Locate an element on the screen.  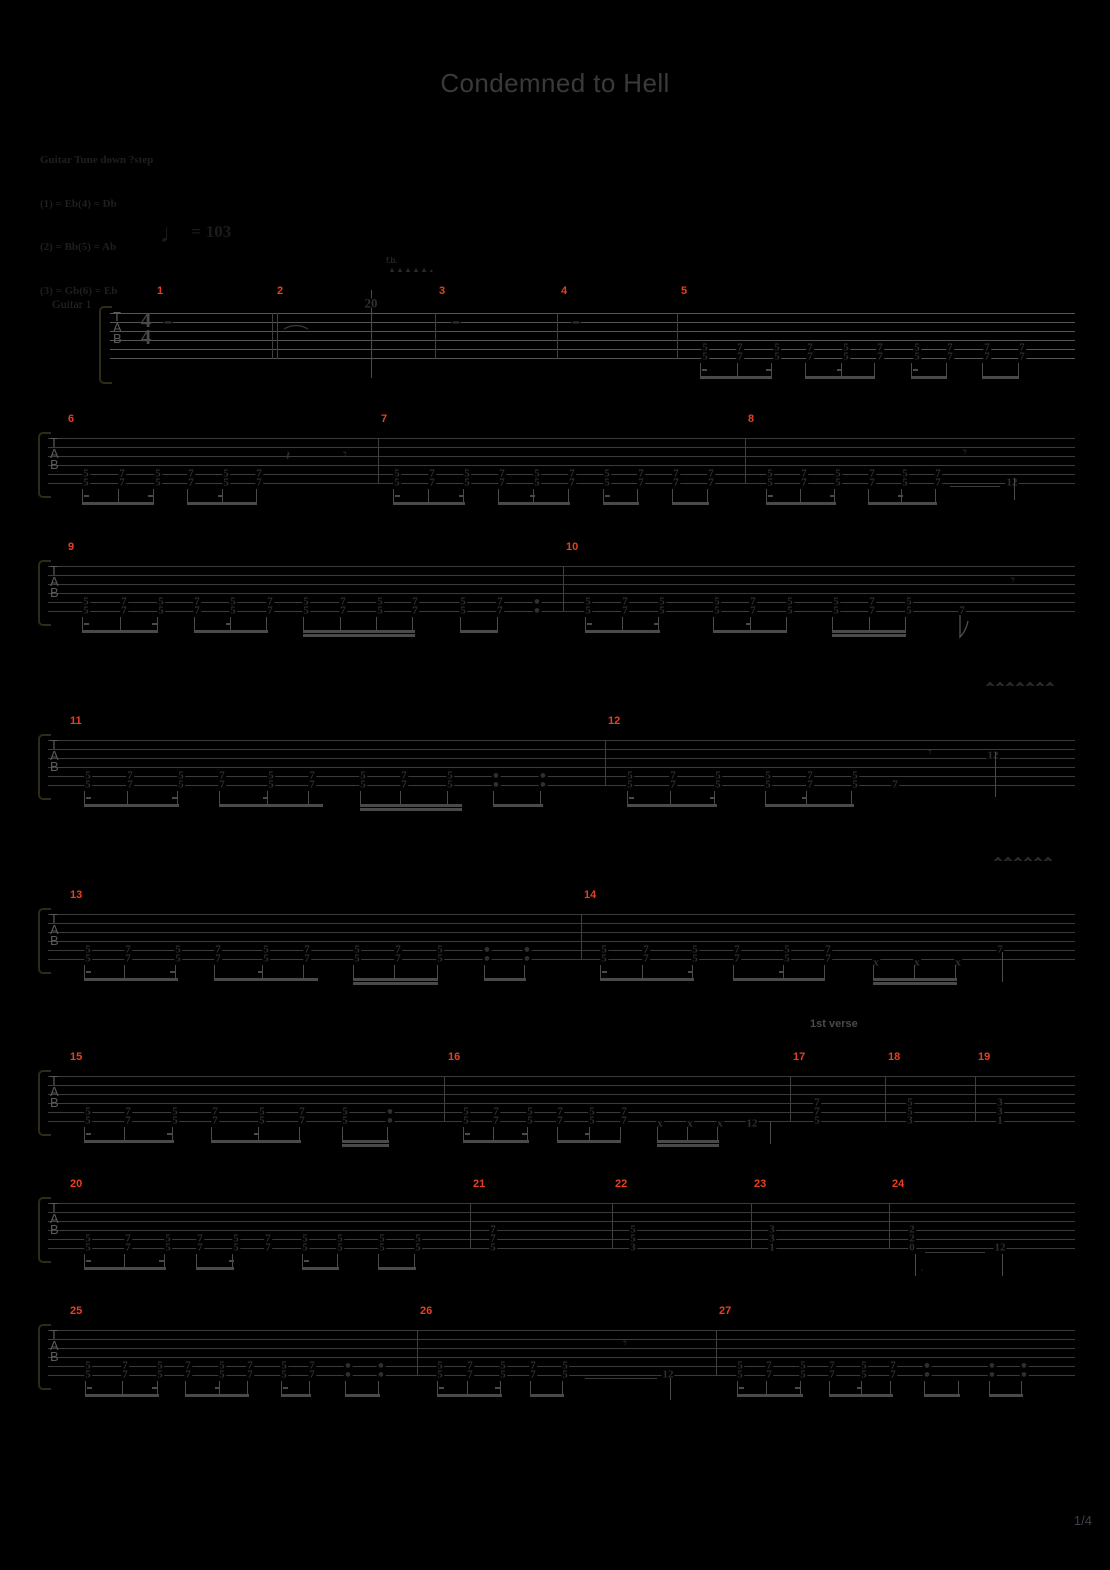
measure-number: 15 is located at coordinates (76, 1057).